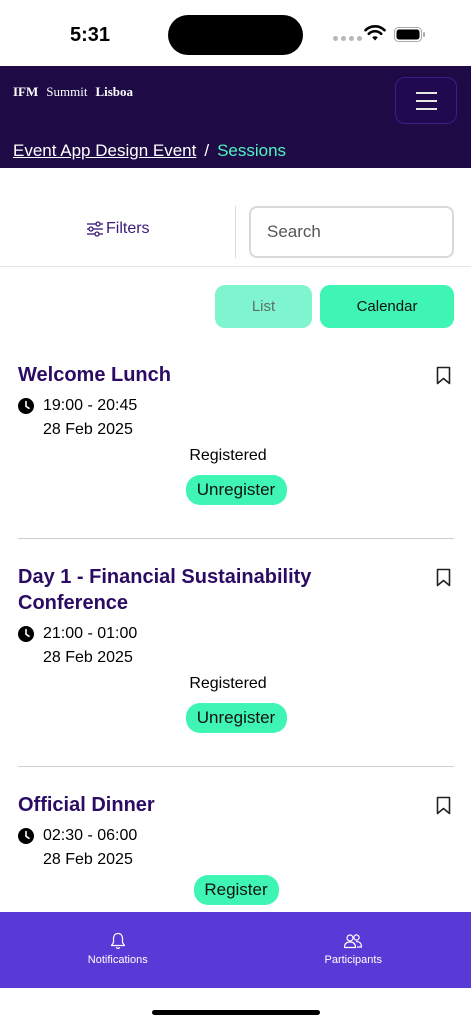 This screenshot has height=1024, width=471. What do you see at coordinates (375, 33) in the screenshot?
I see `wifi-icon` at bounding box center [375, 33].